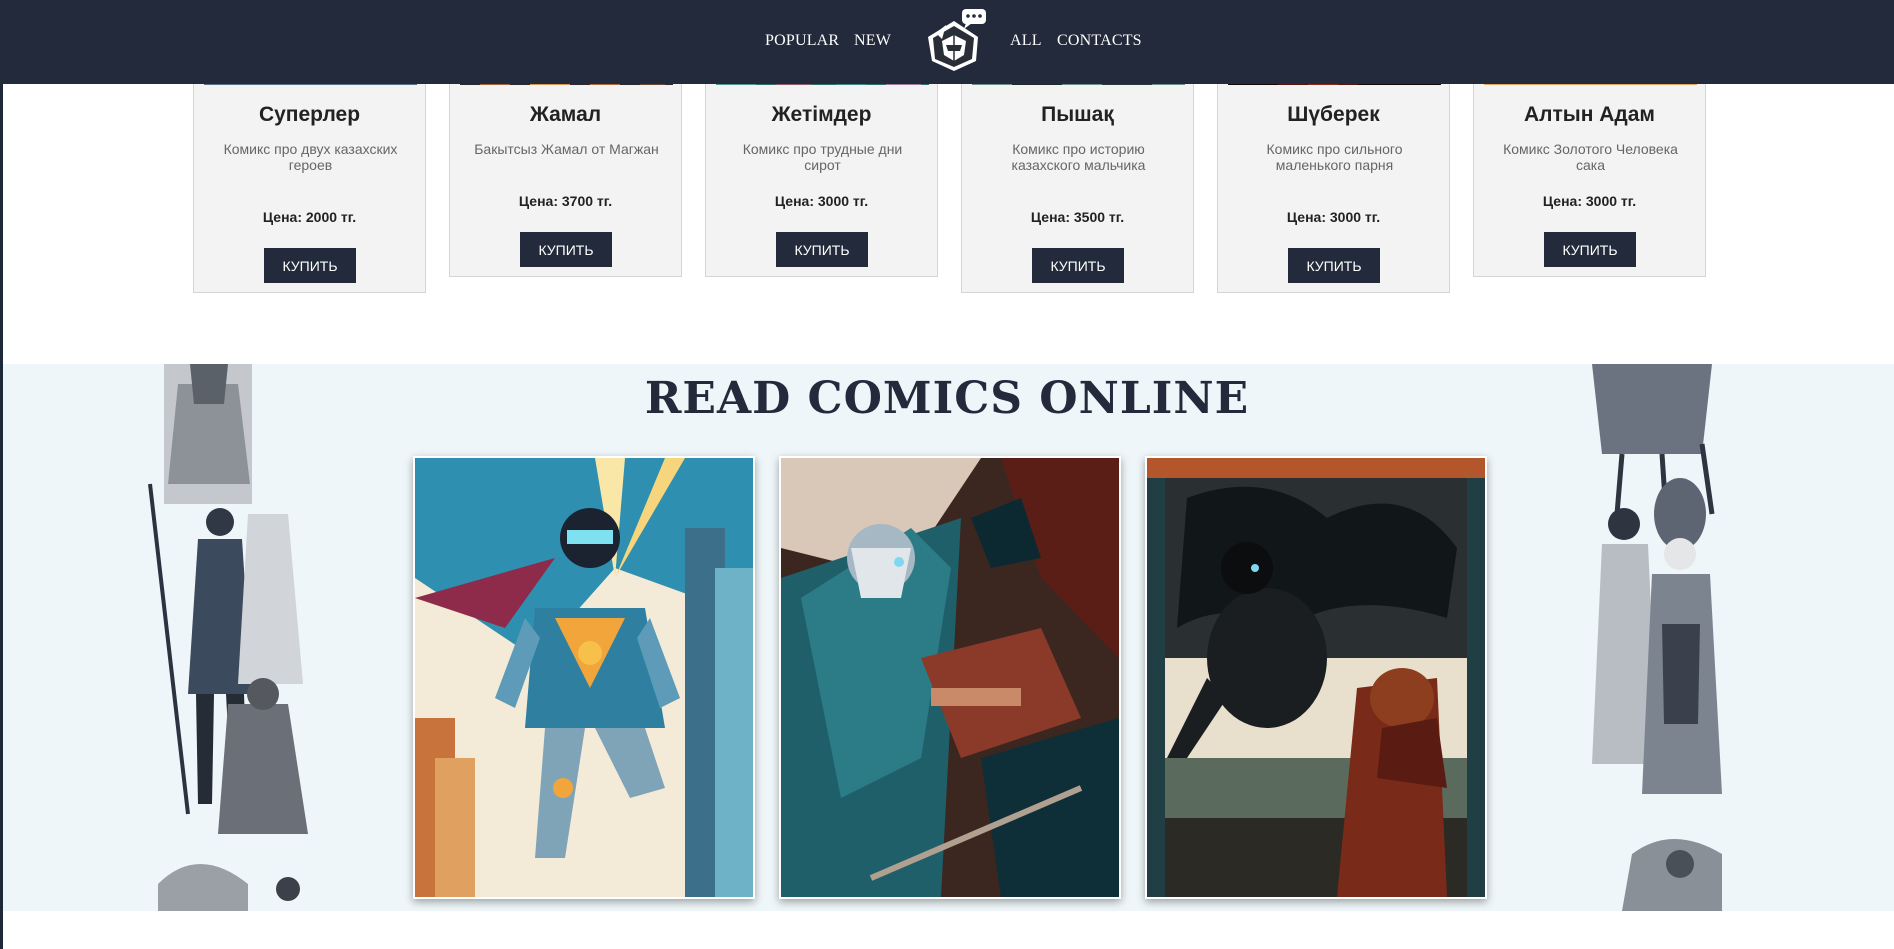  I want to click on superhero-city-cover-image, so click(584, 677).